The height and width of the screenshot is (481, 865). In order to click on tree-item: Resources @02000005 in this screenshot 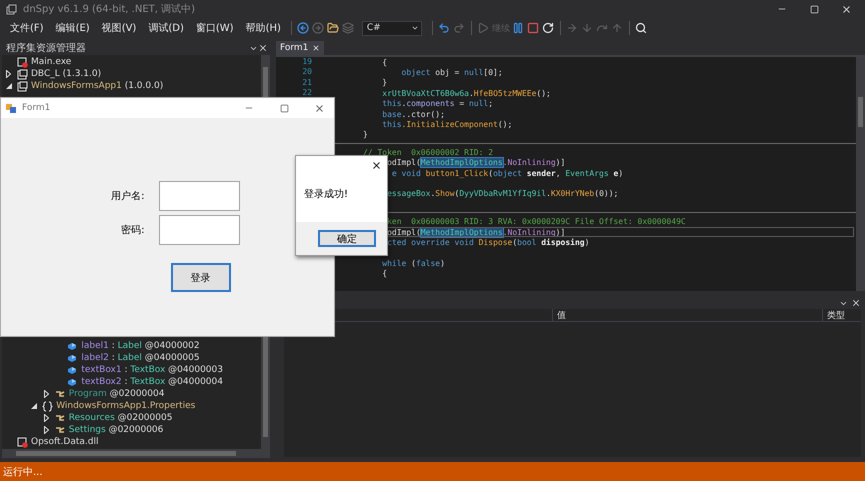, I will do `click(120, 418)`.